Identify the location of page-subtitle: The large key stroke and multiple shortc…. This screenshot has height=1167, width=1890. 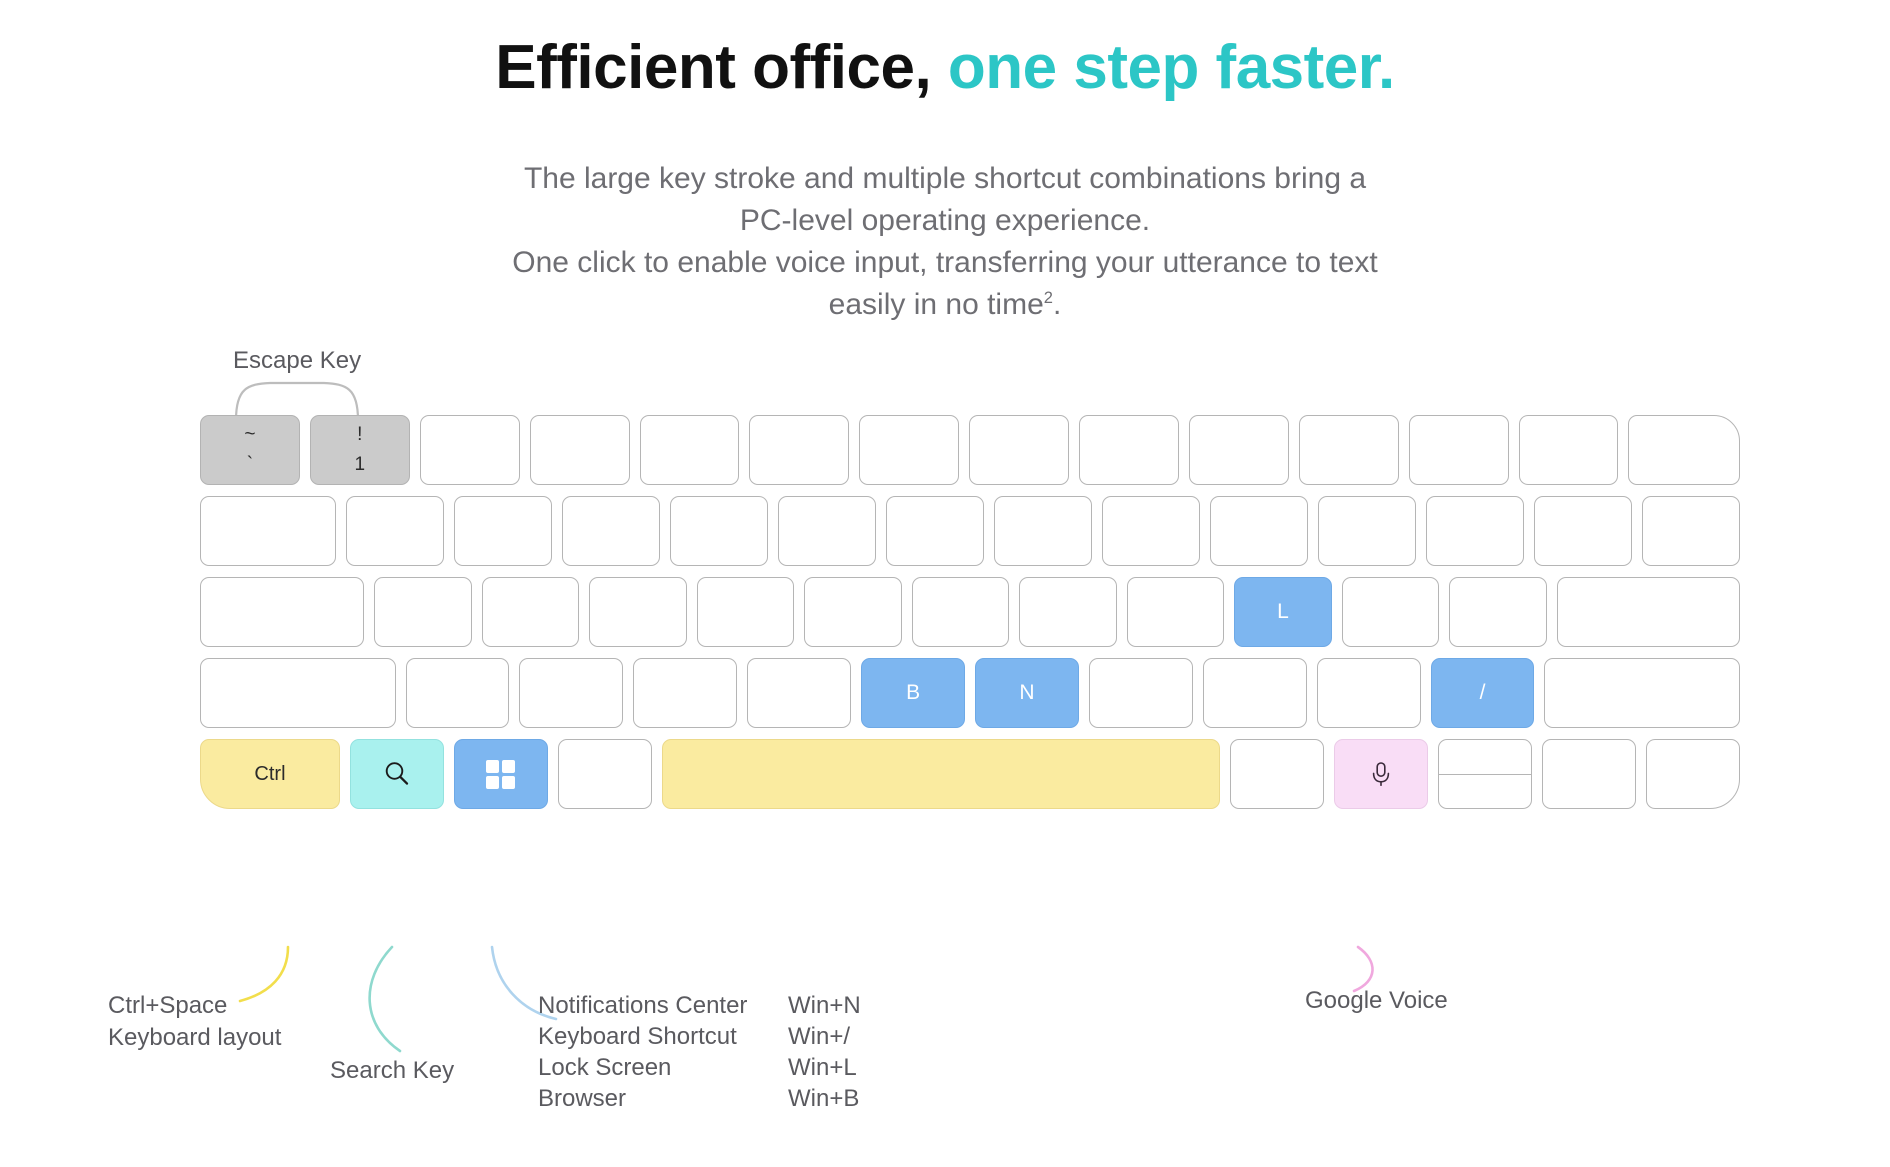
(945, 242).